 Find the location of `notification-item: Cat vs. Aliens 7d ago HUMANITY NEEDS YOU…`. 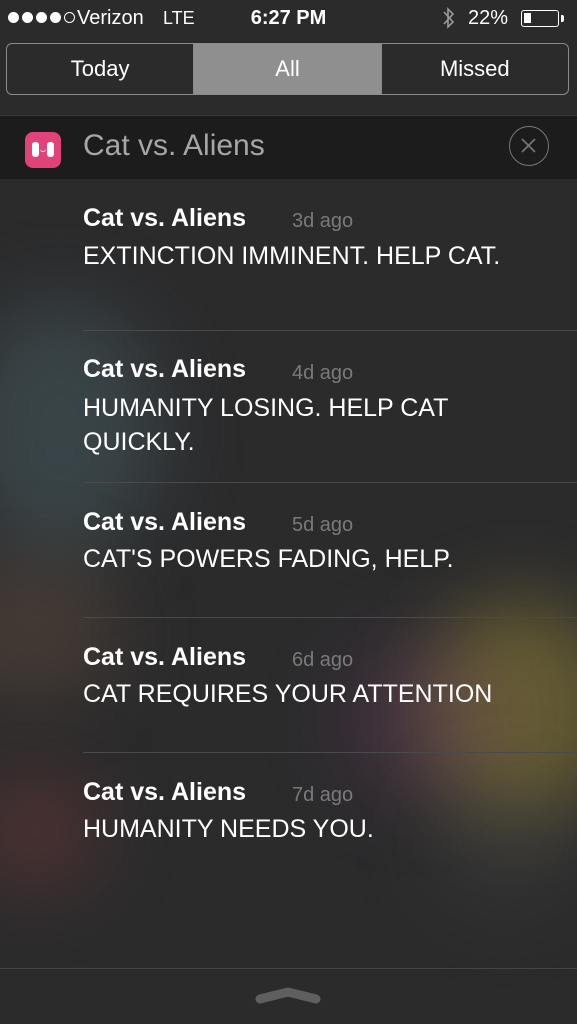

notification-item: Cat vs. Aliens 7d ago HUMANITY NEEDS YOU… is located at coordinates (330, 808).